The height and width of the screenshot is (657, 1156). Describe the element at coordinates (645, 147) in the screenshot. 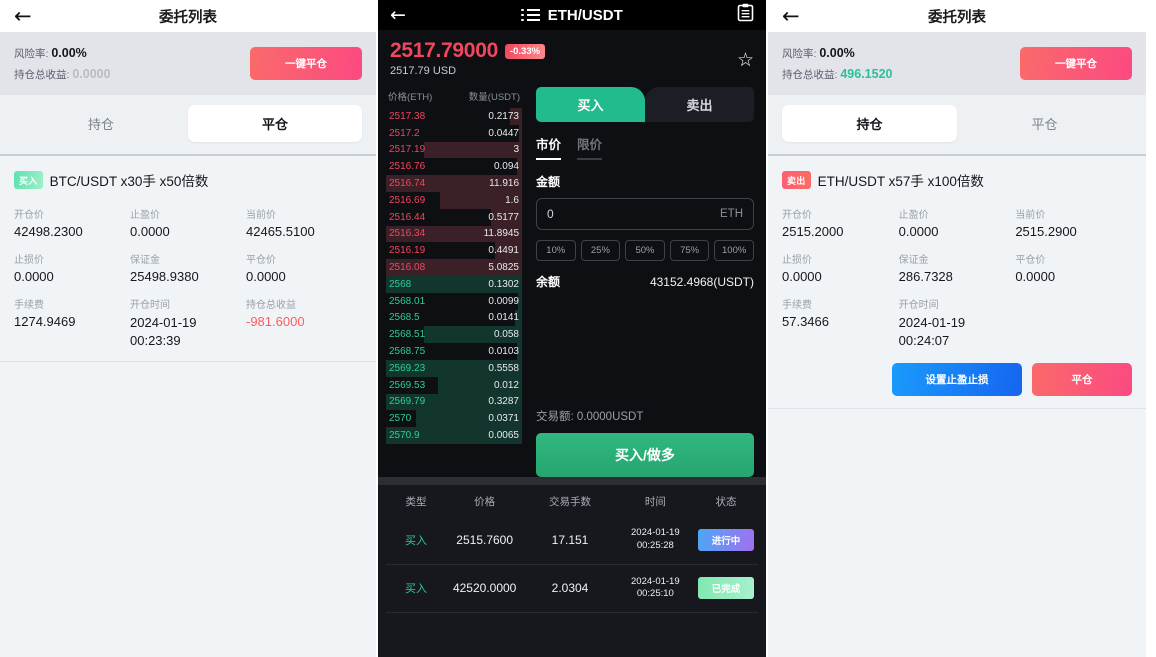

I see `order-type-tabs: 市价 限价` at that location.